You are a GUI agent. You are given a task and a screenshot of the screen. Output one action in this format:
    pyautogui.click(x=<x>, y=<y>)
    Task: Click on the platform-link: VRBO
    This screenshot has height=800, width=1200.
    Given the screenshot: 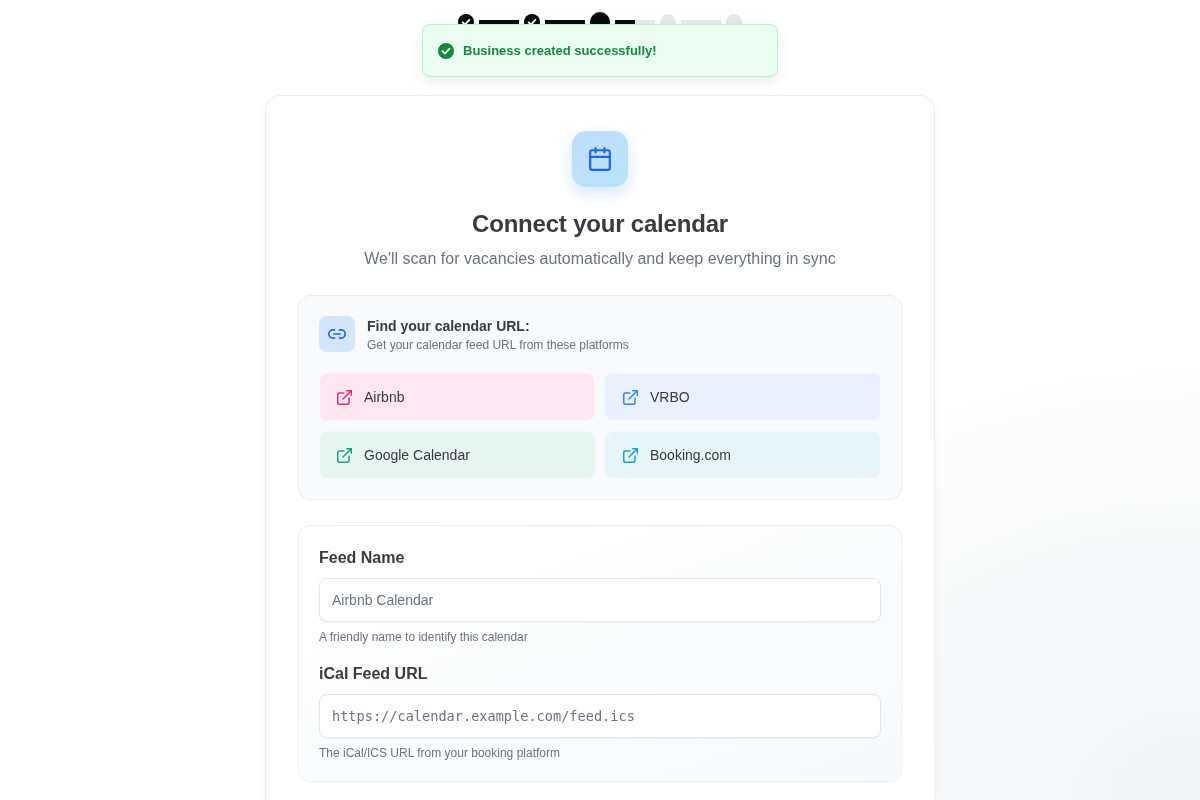 What is the action you would take?
    pyautogui.click(x=743, y=397)
    